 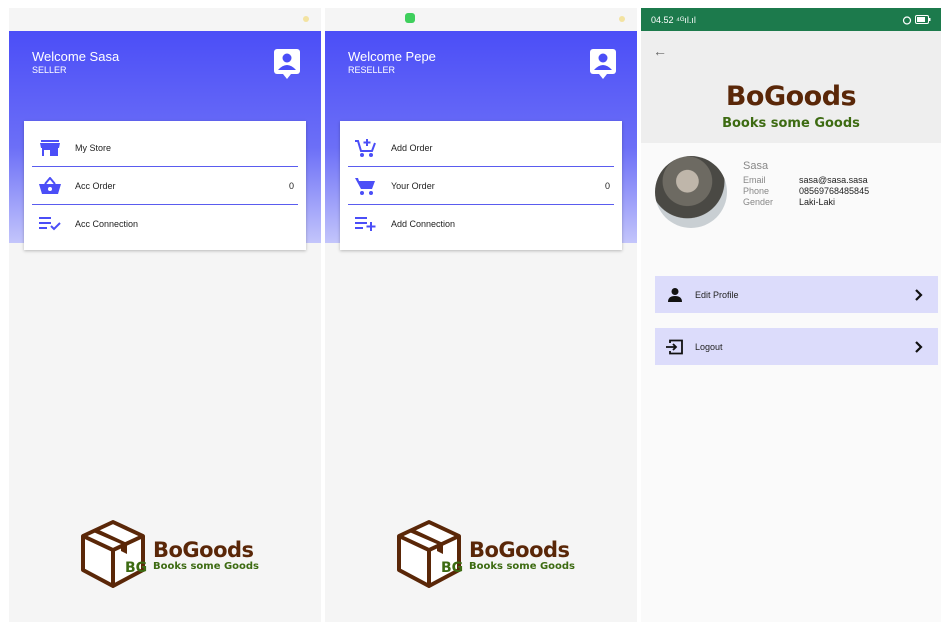 I want to click on avatar, so click(x=691, y=192).